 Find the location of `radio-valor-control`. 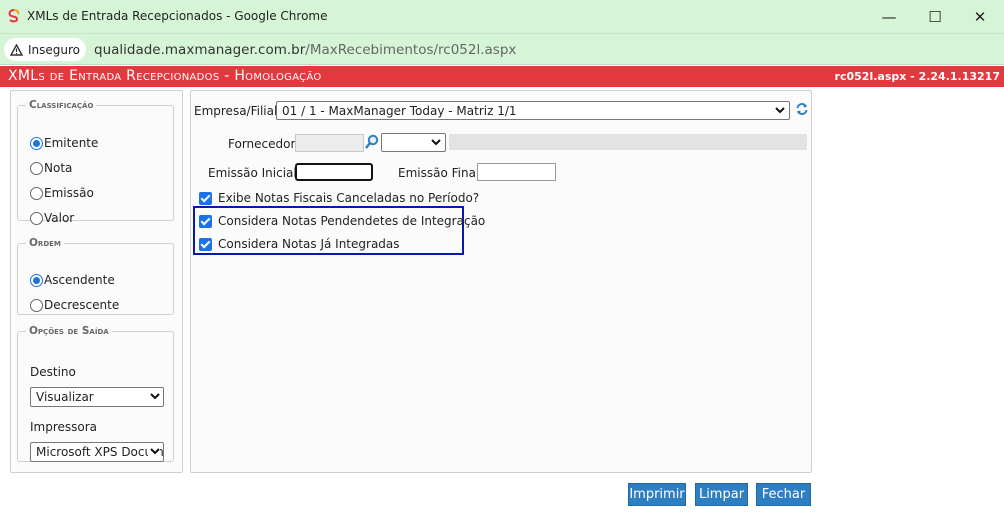

radio-valor-control is located at coordinates (36, 218).